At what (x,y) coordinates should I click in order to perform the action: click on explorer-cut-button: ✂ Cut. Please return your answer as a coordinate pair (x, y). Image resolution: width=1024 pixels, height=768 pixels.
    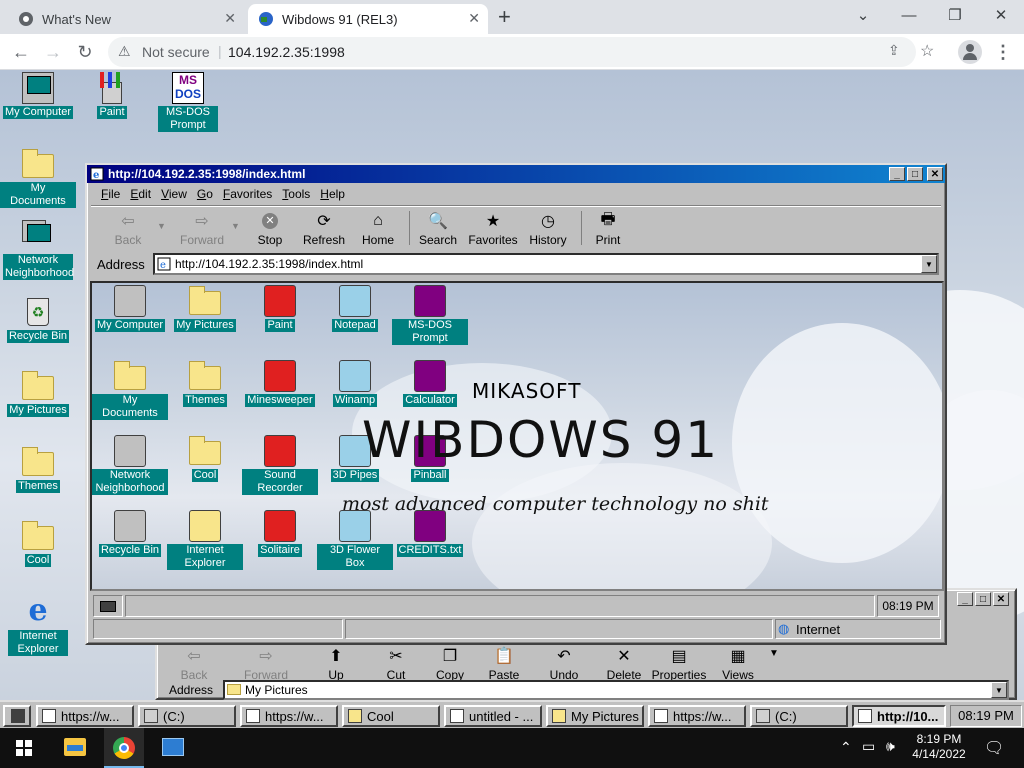
    Looking at the image, I should click on (396, 664).